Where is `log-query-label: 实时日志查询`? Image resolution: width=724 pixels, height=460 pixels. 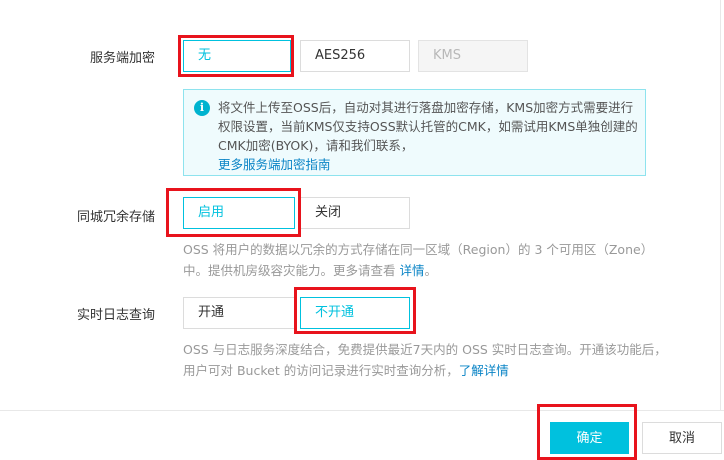 log-query-label: 实时日志查询 is located at coordinates (116, 315).